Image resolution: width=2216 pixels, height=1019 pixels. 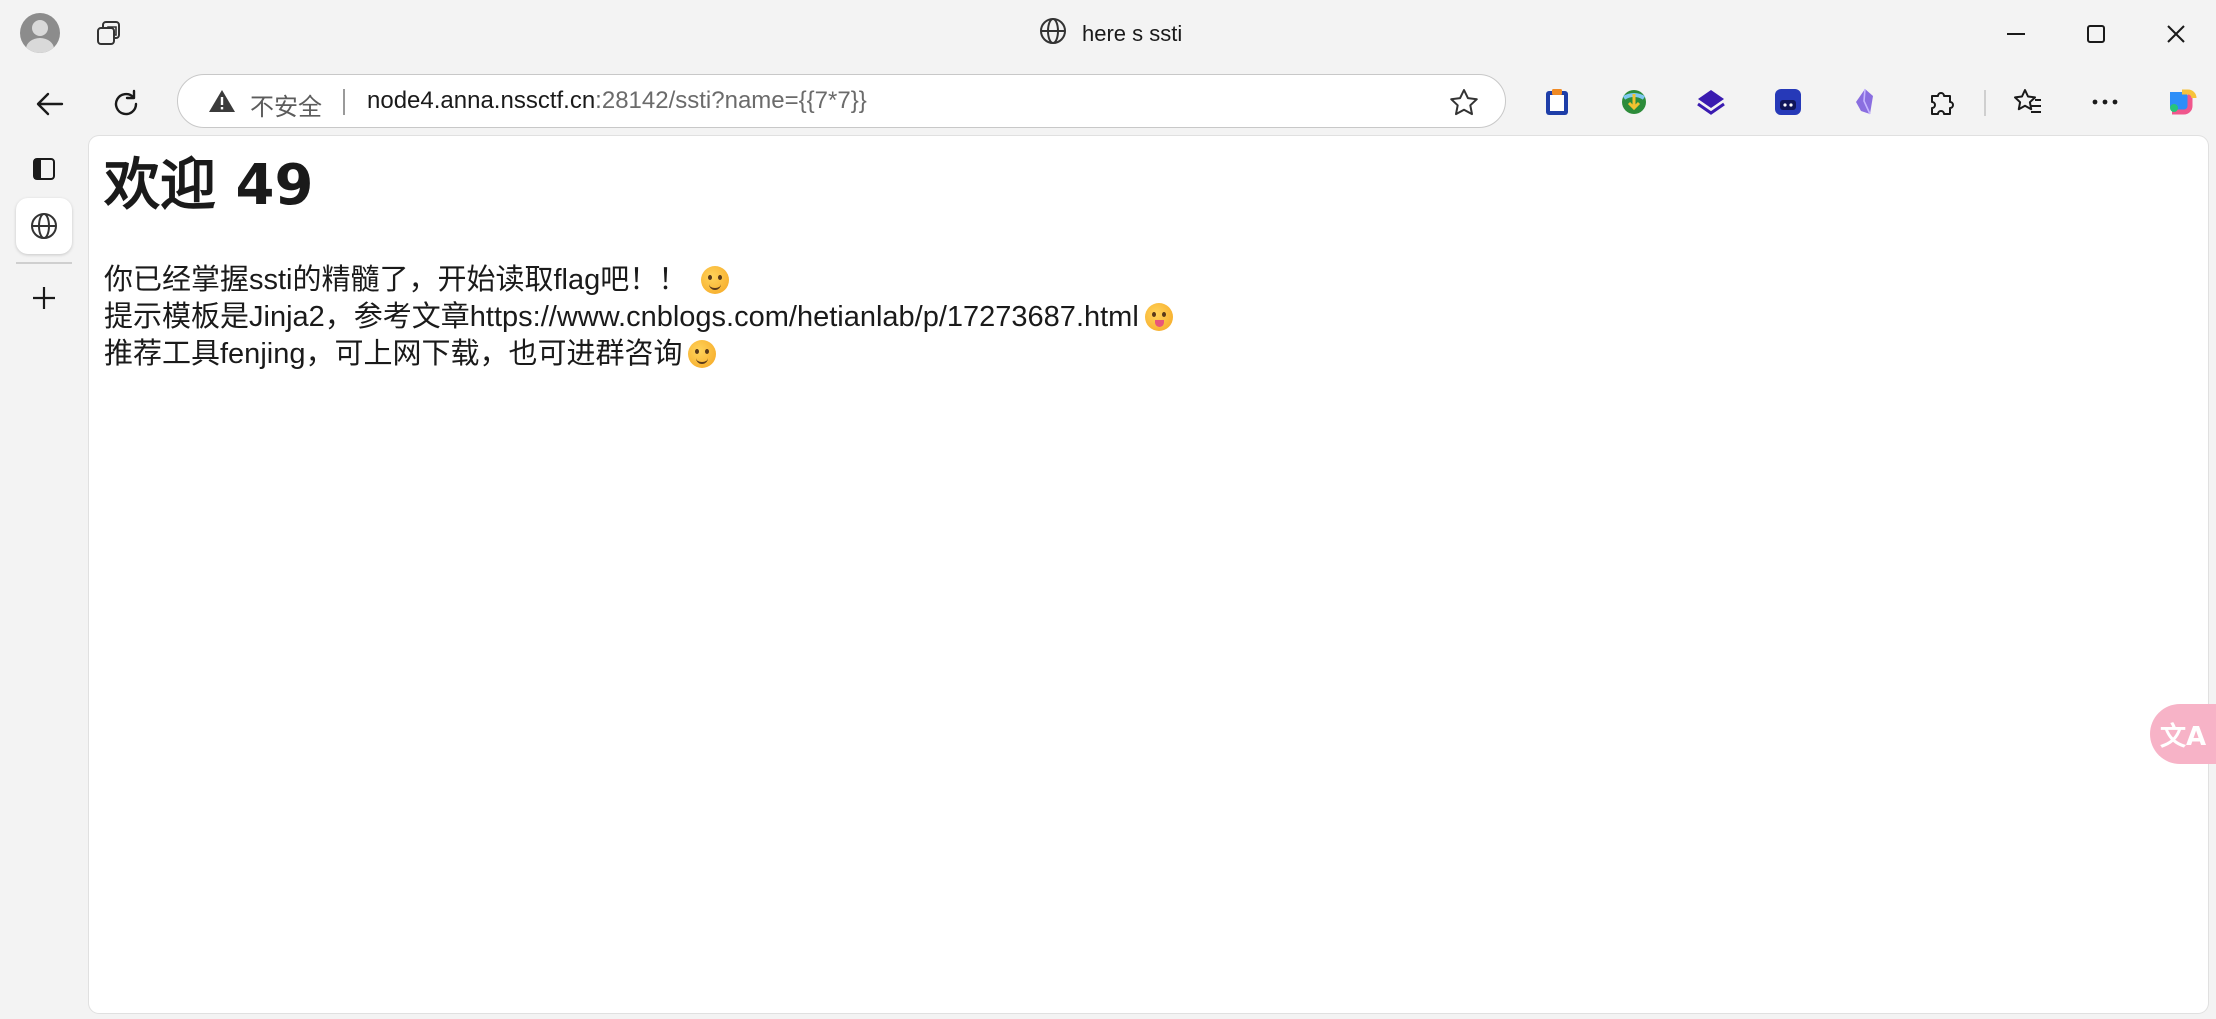 I want to click on title-bar: here s ssti, so click(x=1108, y=34).